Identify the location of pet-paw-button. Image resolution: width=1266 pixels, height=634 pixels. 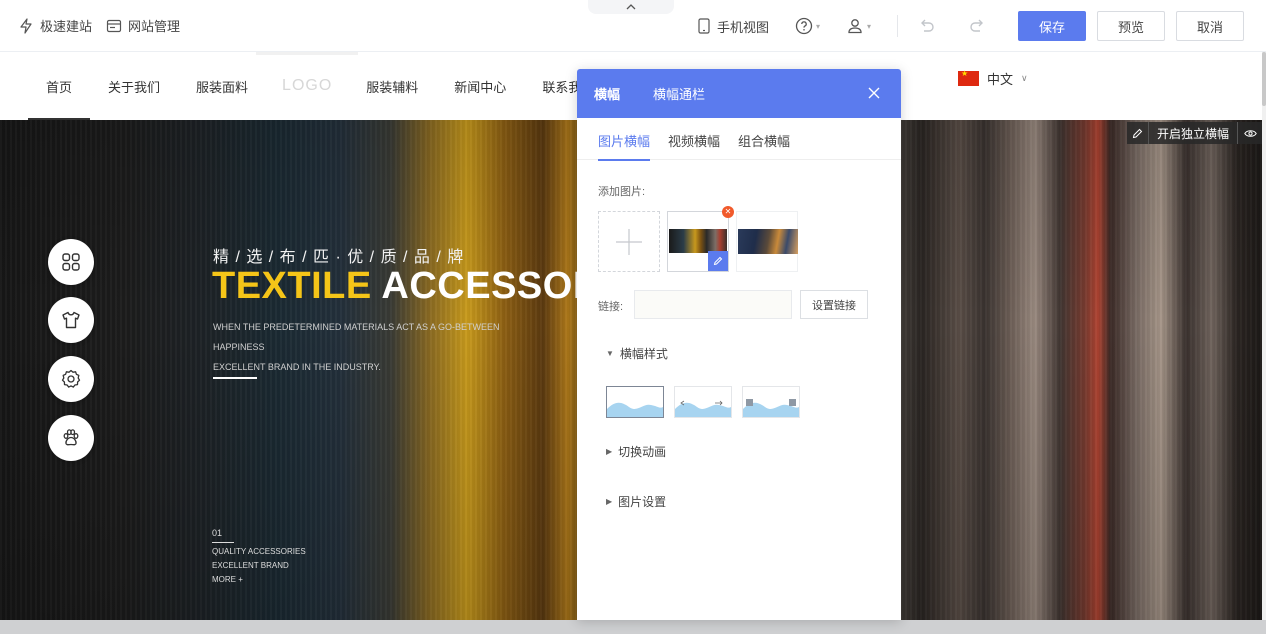
(71, 438).